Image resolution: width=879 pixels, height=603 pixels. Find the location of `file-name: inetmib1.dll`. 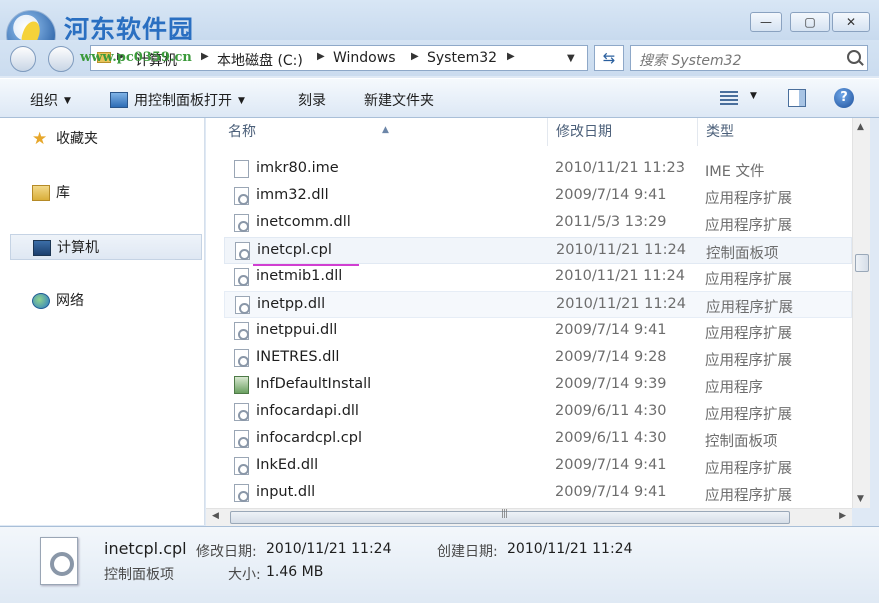

file-name: inetmib1.dll is located at coordinates (299, 276).